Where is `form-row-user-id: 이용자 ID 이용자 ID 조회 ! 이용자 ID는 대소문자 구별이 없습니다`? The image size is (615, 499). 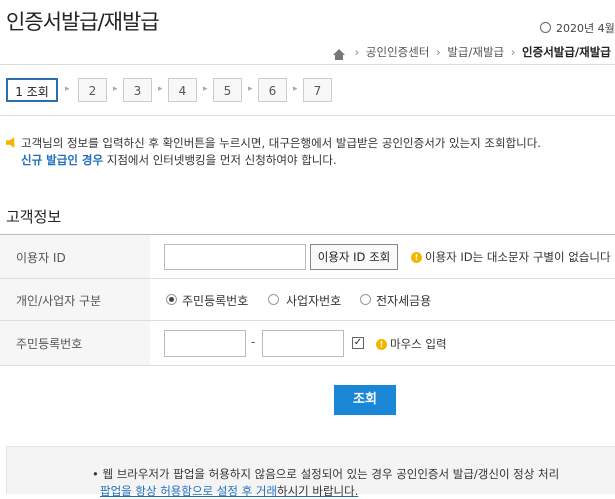 form-row-user-id: 이용자 ID 이용자 ID 조회 ! 이용자 ID는 대소문자 구별이 없습니다 is located at coordinates (307, 257).